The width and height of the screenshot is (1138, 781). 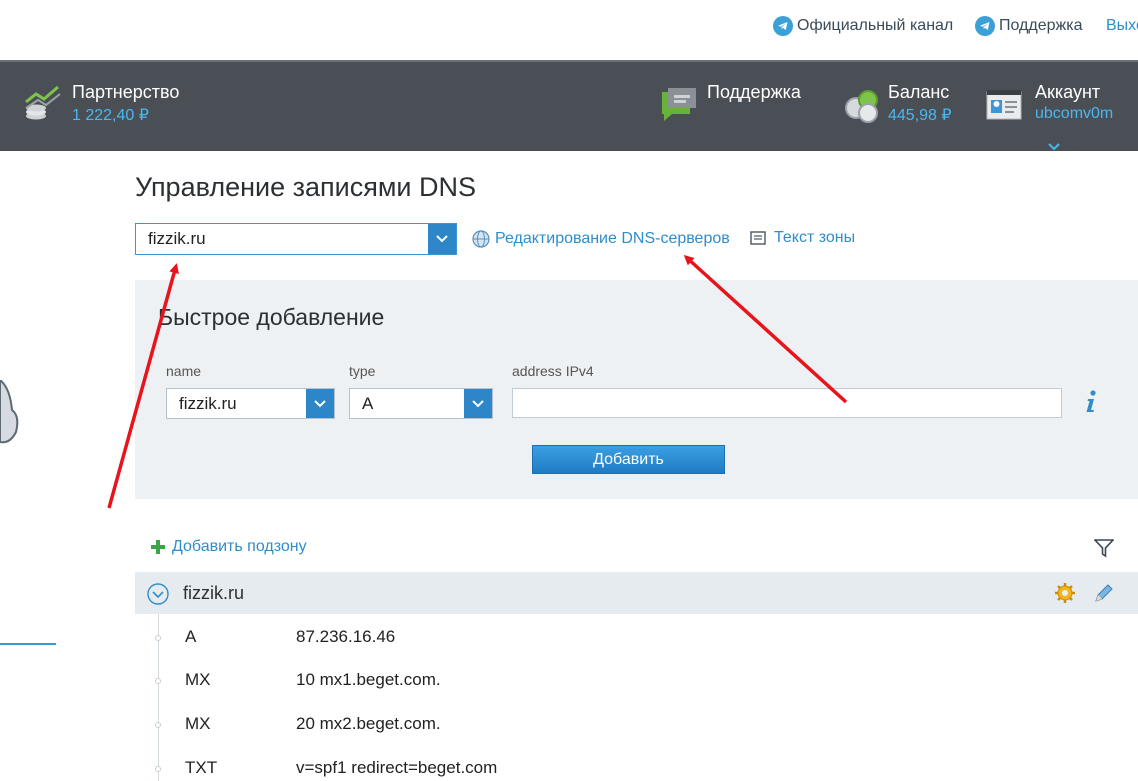 I want to click on exit-label: Выход, so click(x=1122, y=25).